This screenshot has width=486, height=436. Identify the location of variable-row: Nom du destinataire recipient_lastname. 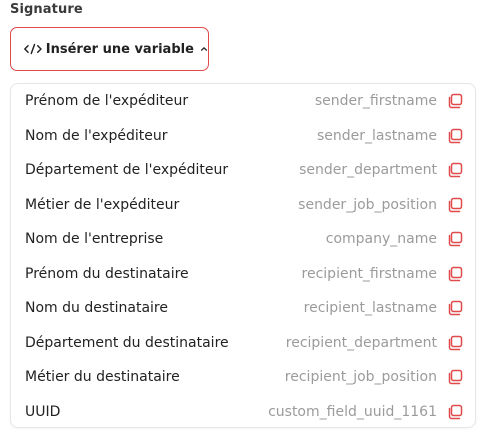
(243, 308).